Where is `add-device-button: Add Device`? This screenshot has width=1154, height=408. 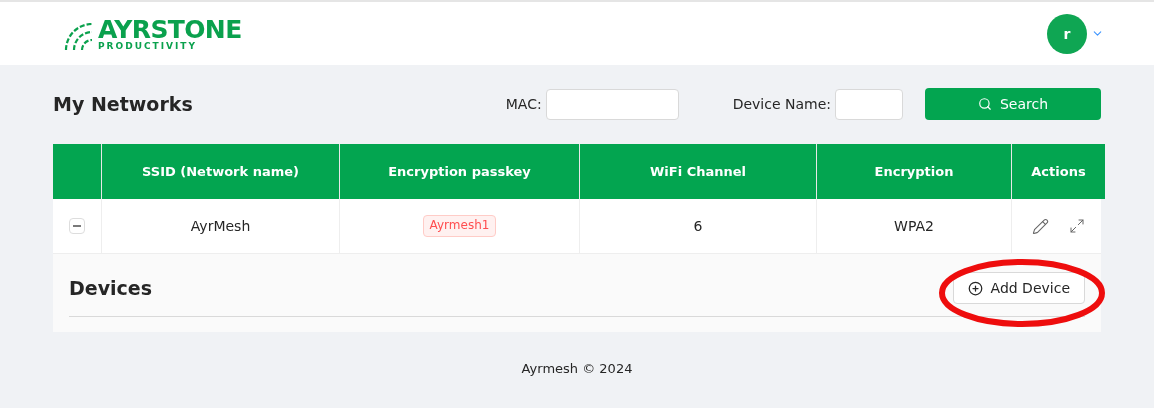
add-device-button: Add Device is located at coordinates (1018, 288).